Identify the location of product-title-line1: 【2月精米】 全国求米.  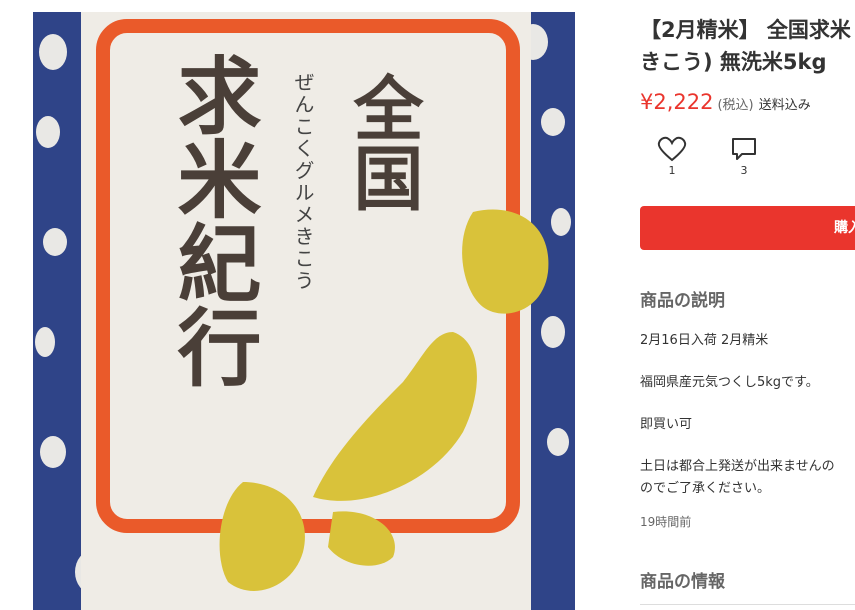
(745, 30).